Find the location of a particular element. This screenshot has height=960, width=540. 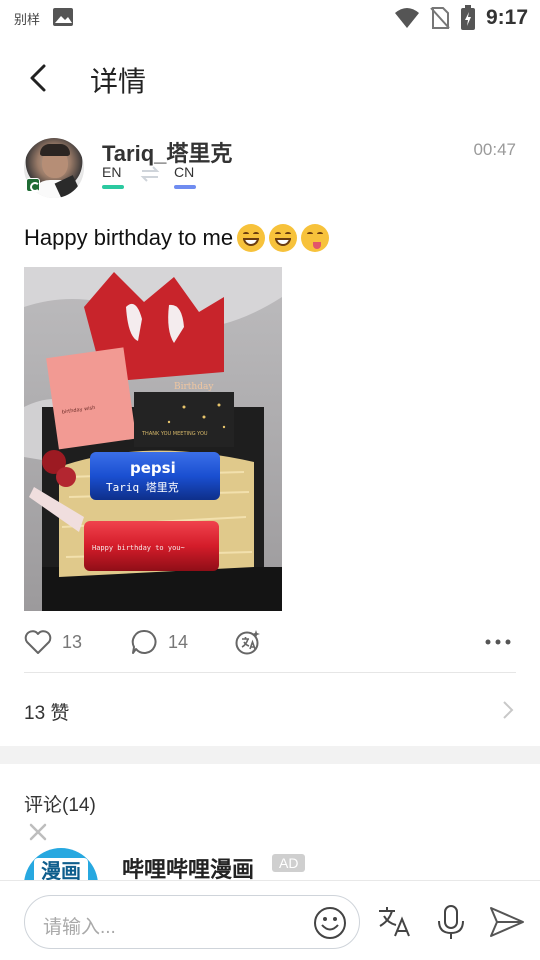

microphone-icon is located at coordinates (451, 922).